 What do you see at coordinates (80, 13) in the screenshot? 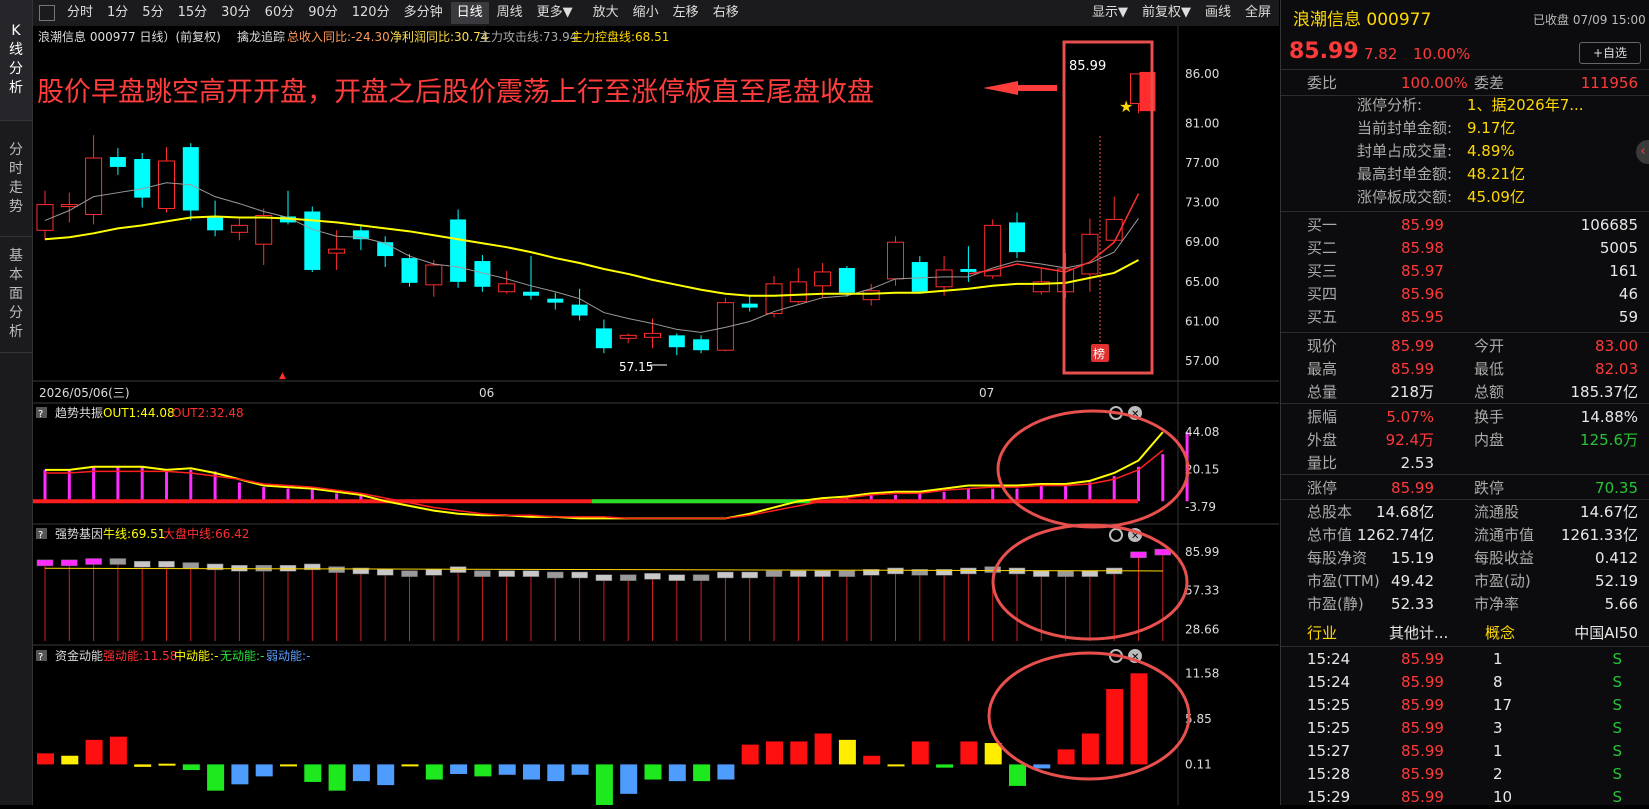
I see `period-button-0: 分时` at bounding box center [80, 13].